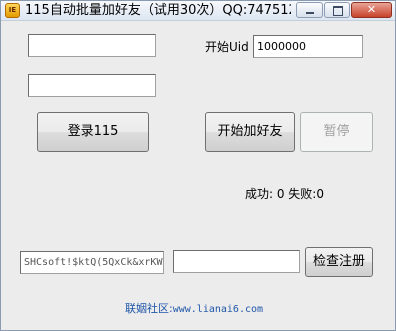 The image size is (396, 331). I want to click on footer-url: www.lianai6.com, so click(218, 309).